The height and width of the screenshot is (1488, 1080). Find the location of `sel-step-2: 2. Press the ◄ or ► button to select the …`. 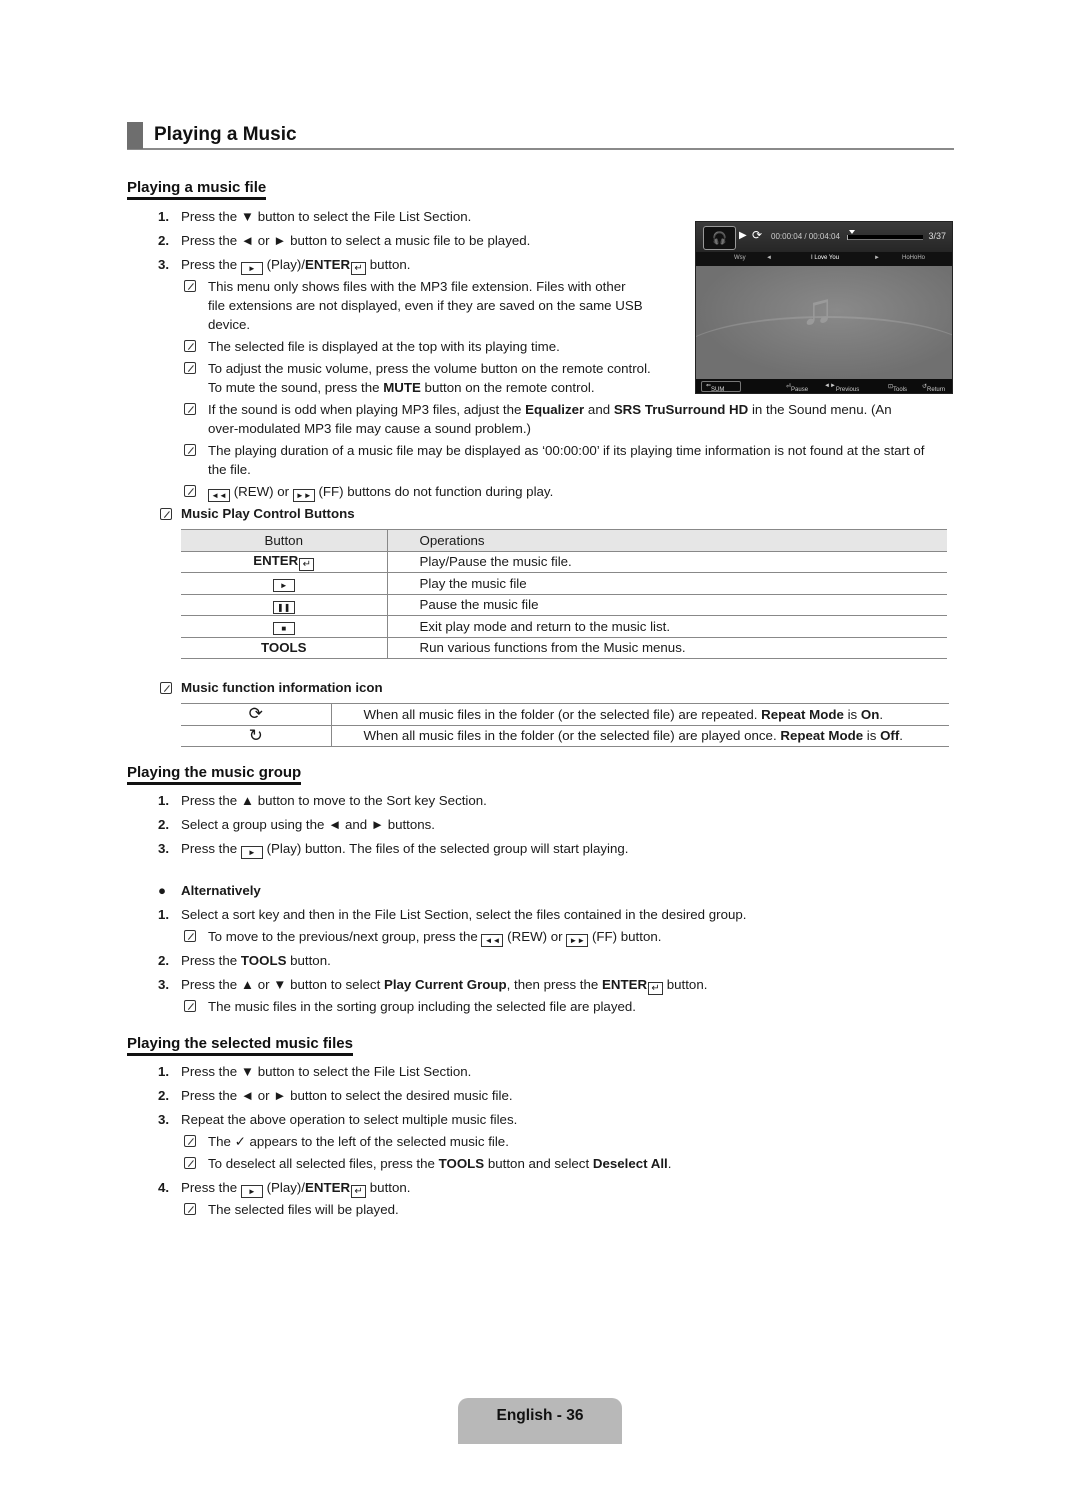

sel-step-2: 2. Press the ◄ or ► button to select the … is located at coordinates (335, 1095).